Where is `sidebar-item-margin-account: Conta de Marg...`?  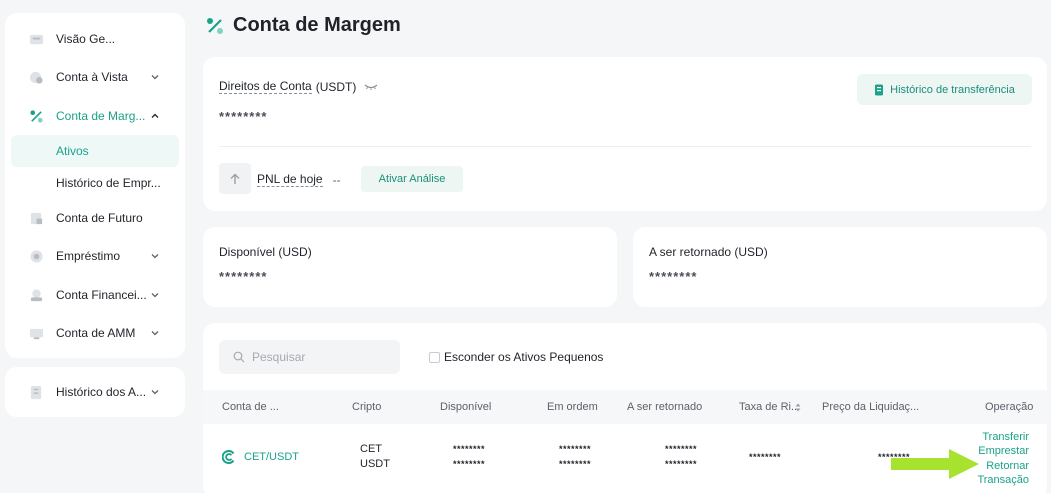
sidebar-item-margin-account: Conta de Marg... is located at coordinates (95, 116).